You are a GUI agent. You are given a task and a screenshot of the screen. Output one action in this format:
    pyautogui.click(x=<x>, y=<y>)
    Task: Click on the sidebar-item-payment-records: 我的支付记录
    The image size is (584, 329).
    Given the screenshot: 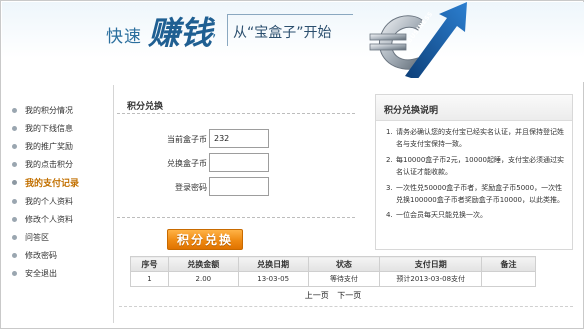 What is the action you would take?
    pyautogui.click(x=57, y=183)
    